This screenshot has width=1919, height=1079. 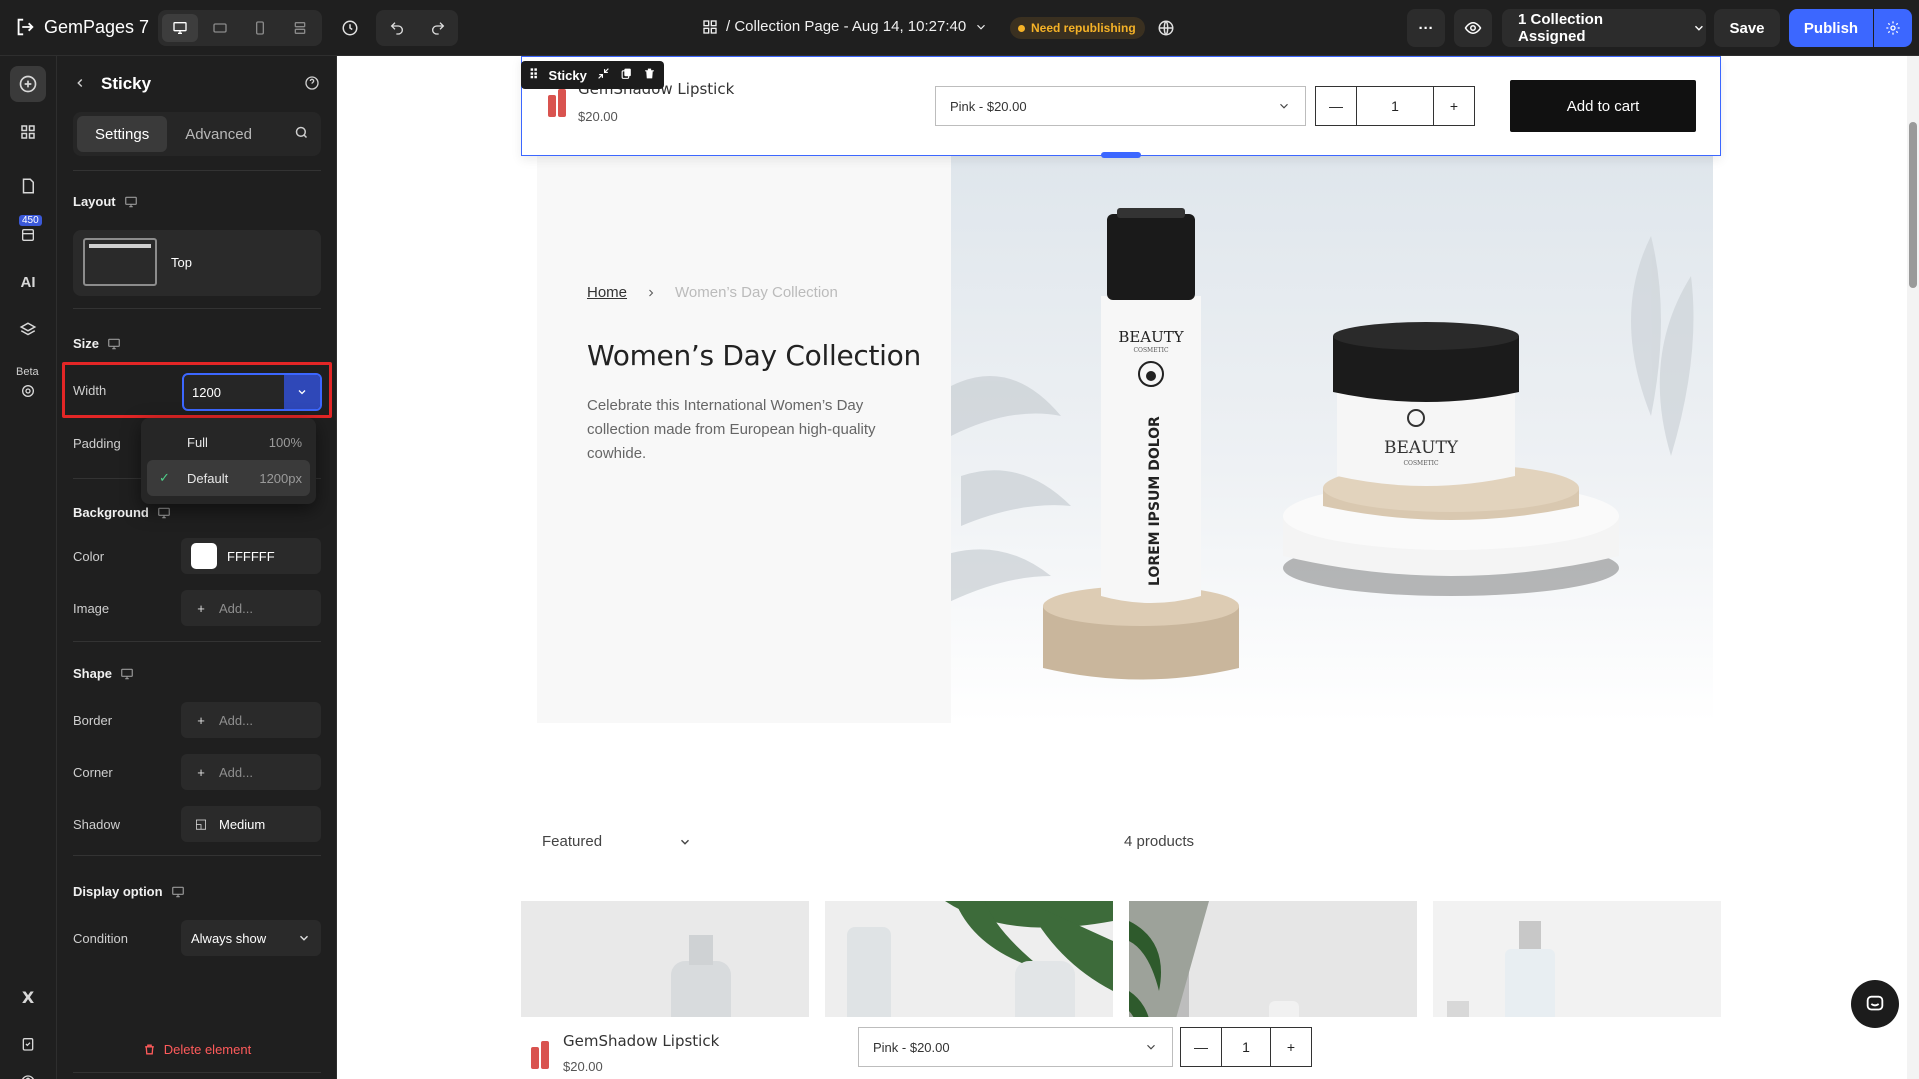 I want to click on page-title-dropdown: / Collection Page - Aug 14, 10:27:40, so click(x=845, y=26).